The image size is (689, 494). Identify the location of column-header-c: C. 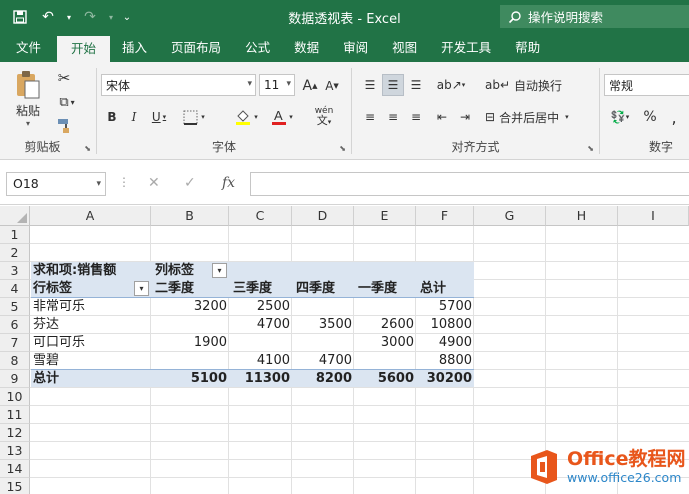
(260, 216).